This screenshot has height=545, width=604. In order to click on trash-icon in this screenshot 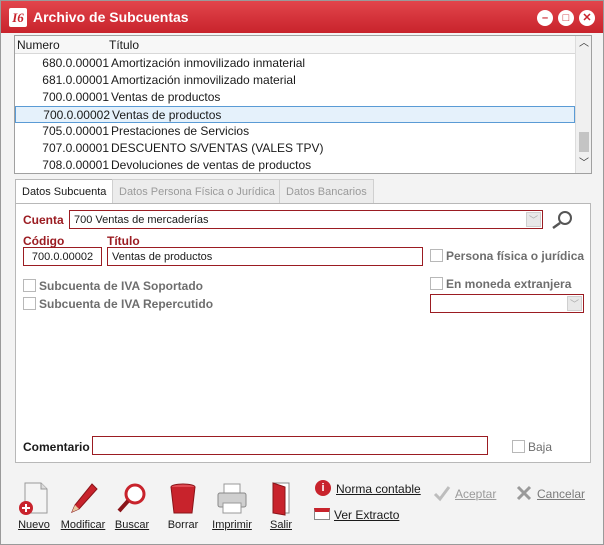, I will do `click(183, 499)`.